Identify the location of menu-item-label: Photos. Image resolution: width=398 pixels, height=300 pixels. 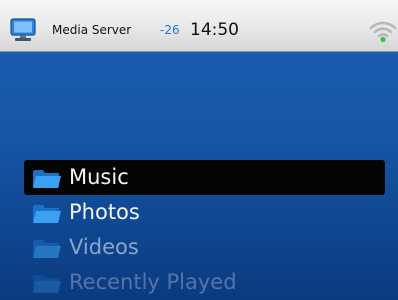
(104, 212).